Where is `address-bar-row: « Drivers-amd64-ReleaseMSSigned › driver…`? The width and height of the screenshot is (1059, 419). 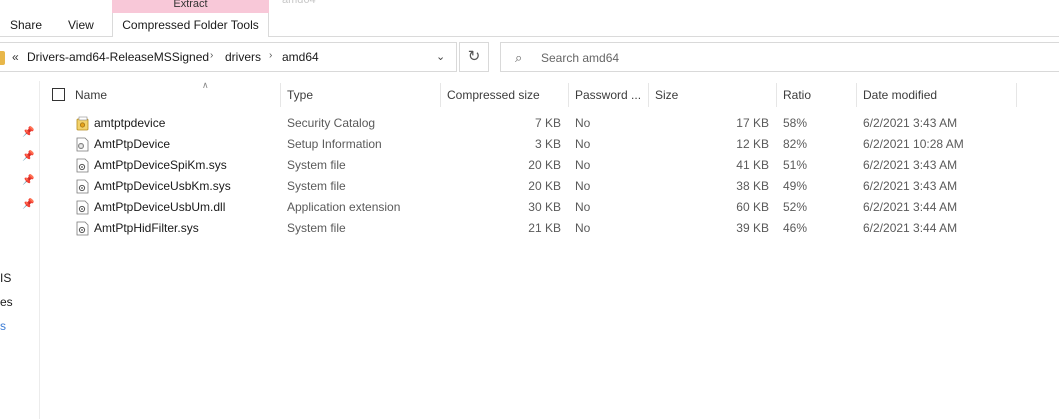
address-bar-row: « Drivers-amd64-ReleaseMSSigned › driver… is located at coordinates (529, 57).